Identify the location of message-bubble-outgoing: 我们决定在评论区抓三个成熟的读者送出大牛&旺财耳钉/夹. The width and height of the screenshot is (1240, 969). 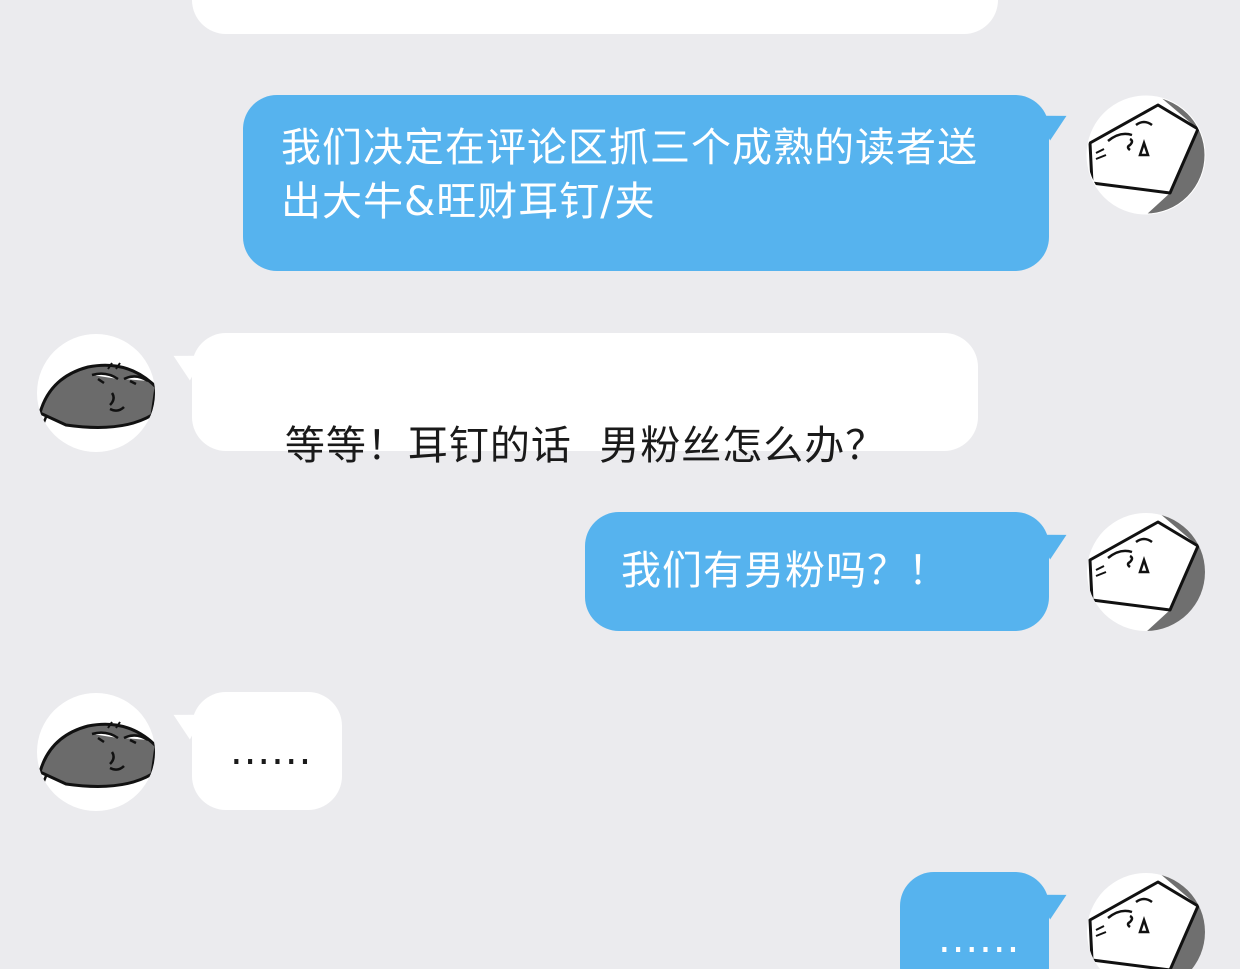
(646, 183).